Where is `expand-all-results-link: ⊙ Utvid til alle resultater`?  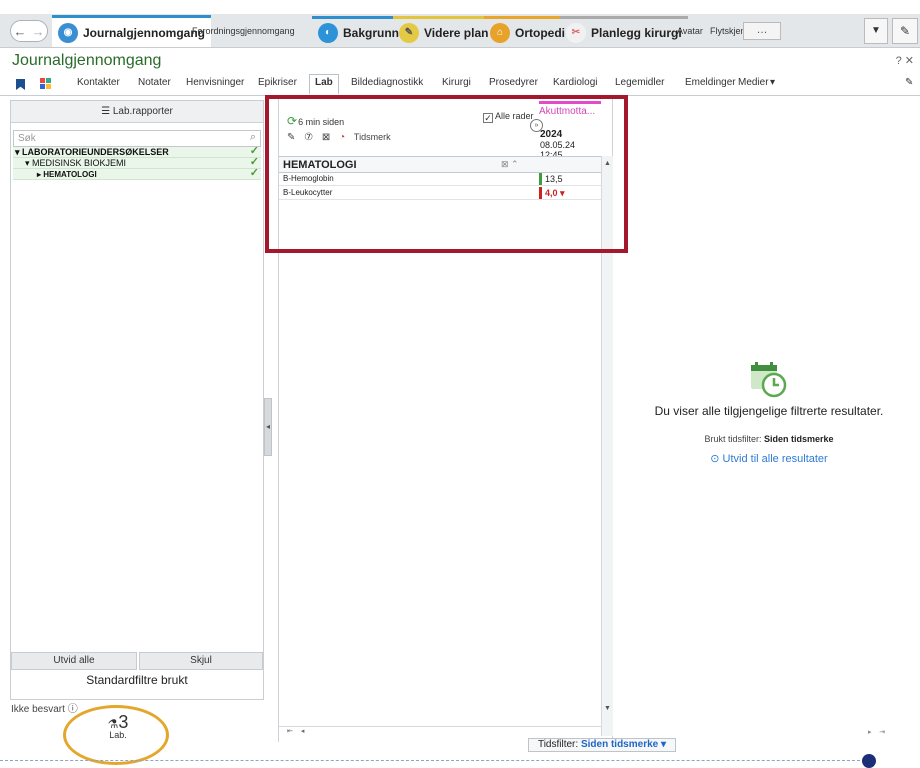 expand-all-results-link: ⊙ Utvid til alle resultater is located at coordinates (769, 458).